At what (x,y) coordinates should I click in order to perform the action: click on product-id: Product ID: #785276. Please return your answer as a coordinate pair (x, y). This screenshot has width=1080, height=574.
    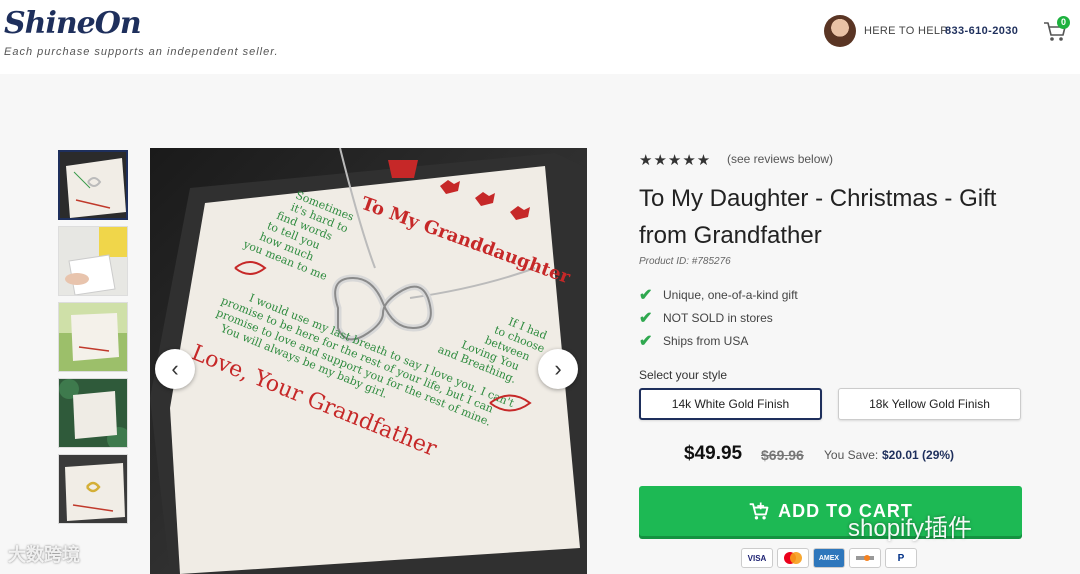
    Looking at the image, I should click on (685, 261).